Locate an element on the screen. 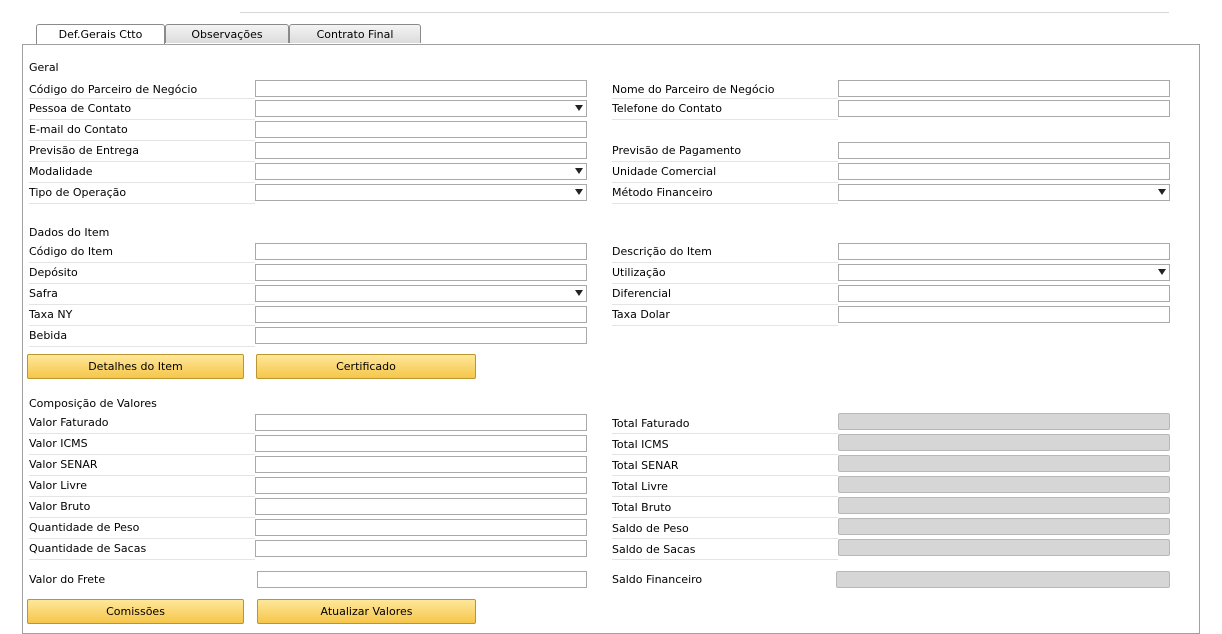 The width and height of the screenshot is (1222, 634). detalhes-item-button: Detalhes do Item is located at coordinates (135, 366).